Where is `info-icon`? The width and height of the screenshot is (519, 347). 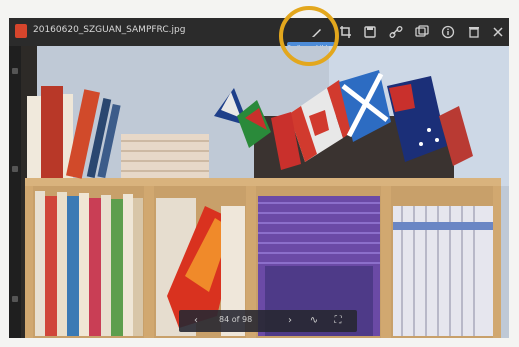
info-icon is located at coordinates (448, 32).